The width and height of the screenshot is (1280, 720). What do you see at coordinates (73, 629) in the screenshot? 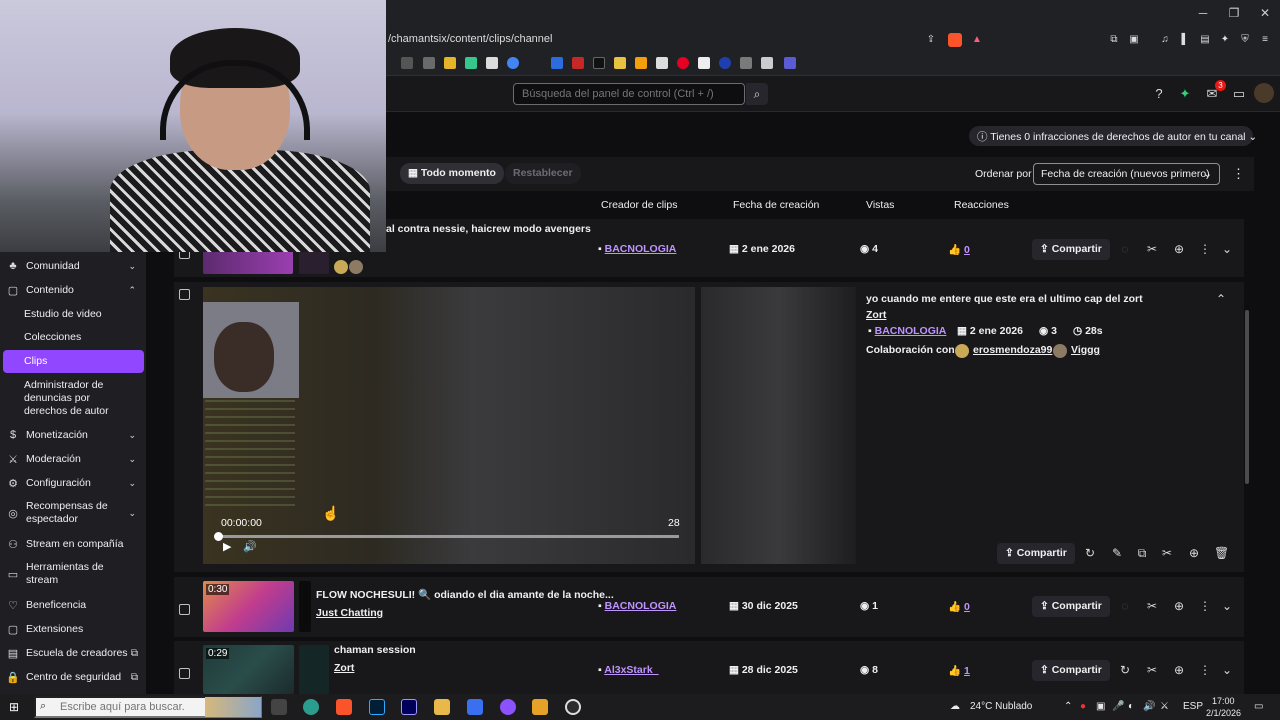
I see `sidebar-item-extensiones: ▢ Extensiones` at bounding box center [73, 629].